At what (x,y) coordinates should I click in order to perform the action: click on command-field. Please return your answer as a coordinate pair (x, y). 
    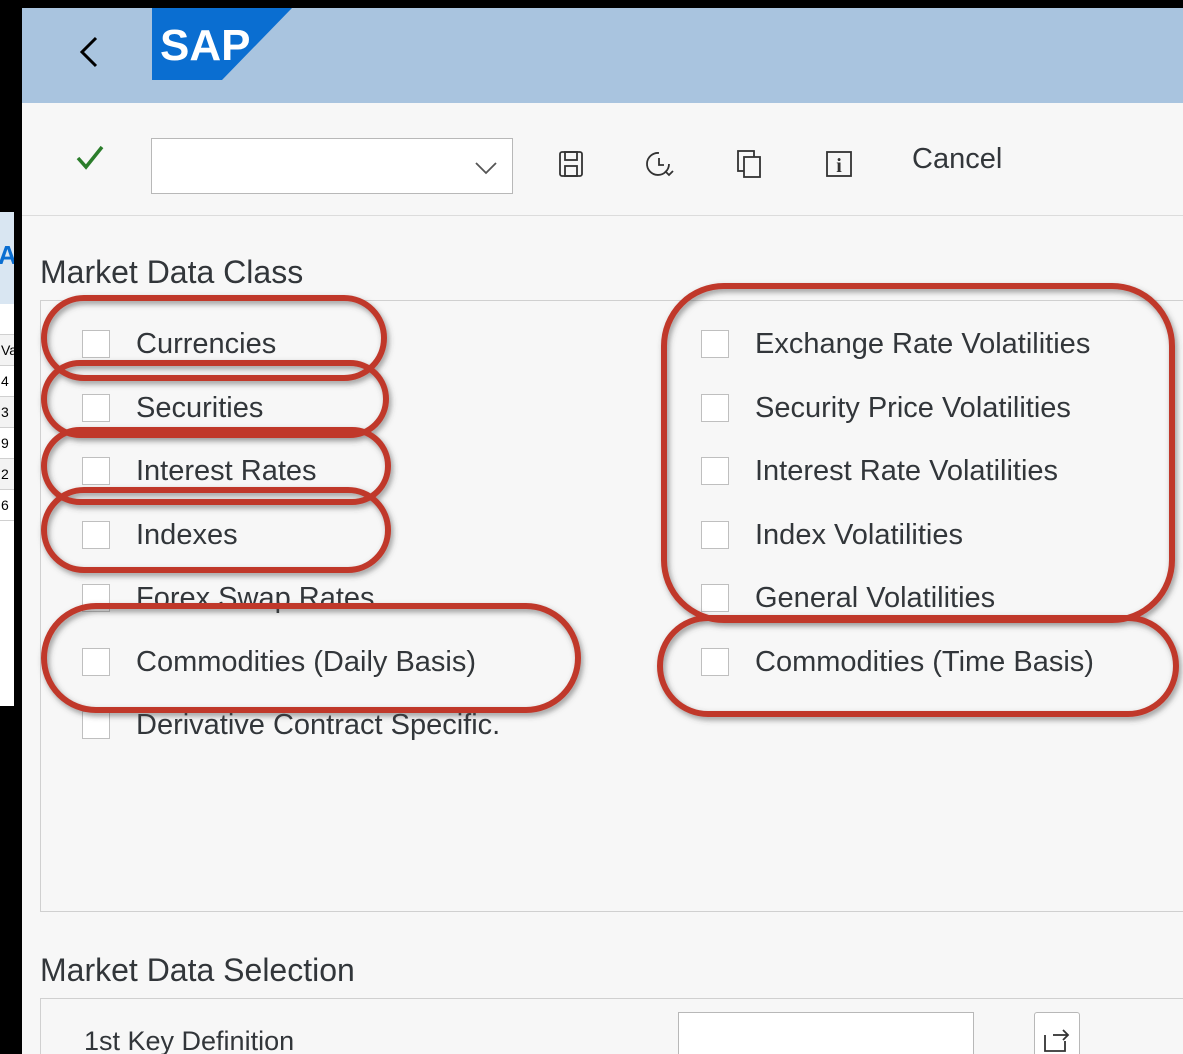
    Looking at the image, I should click on (332, 166).